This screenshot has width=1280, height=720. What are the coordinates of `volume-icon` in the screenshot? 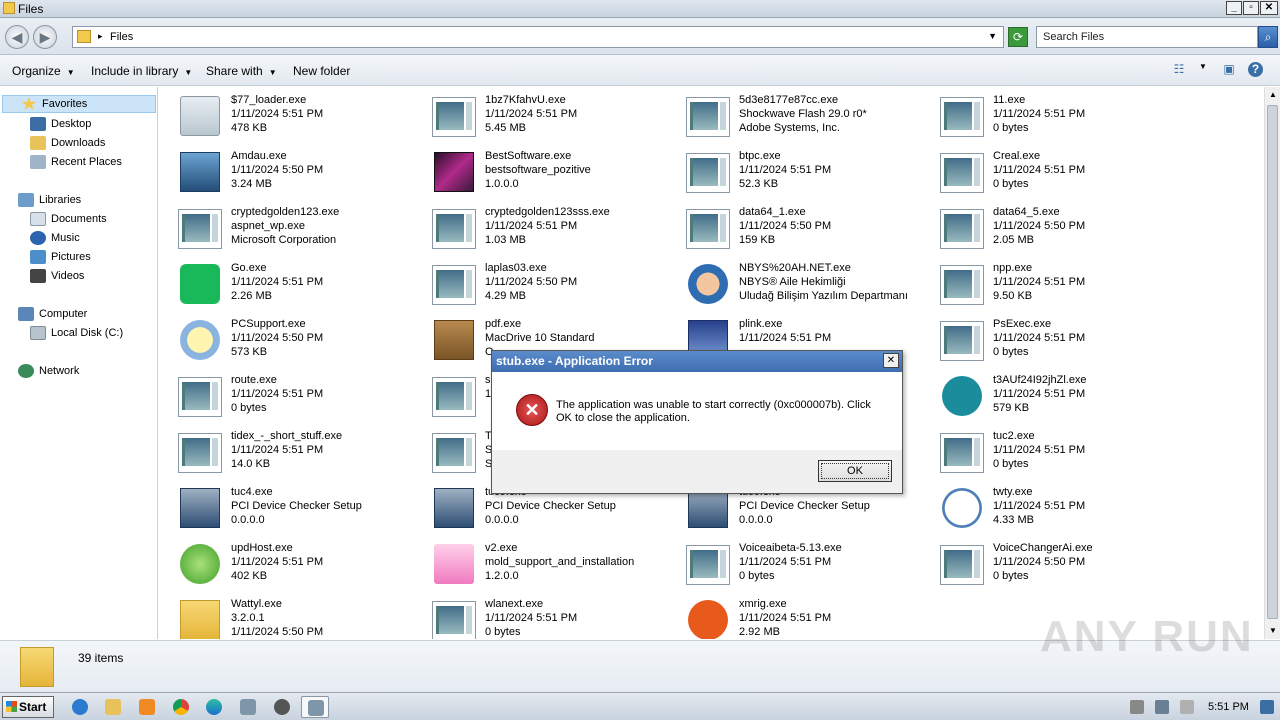 It's located at (1137, 707).